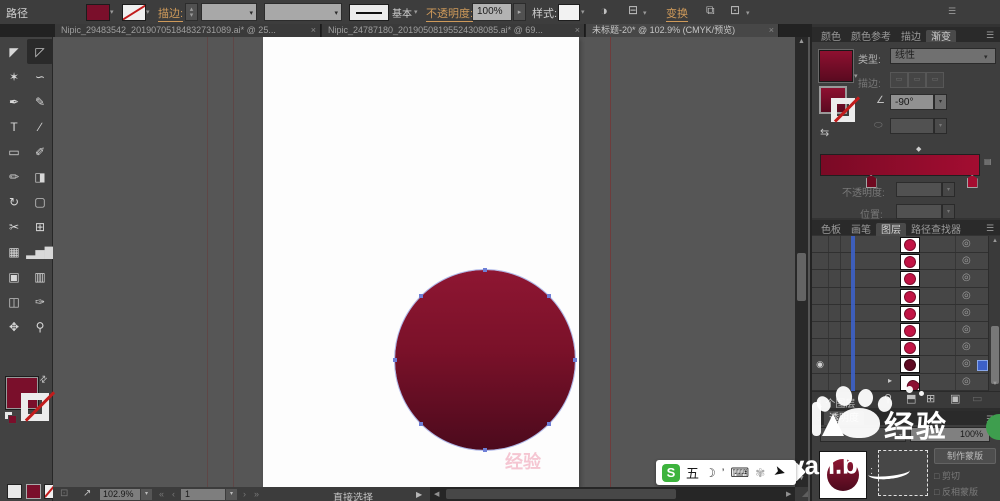  What do you see at coordinates (739, 473) in the screenshot?
I see `ime-keyboard-icon: ⌨` at bounding box center [739, 473].